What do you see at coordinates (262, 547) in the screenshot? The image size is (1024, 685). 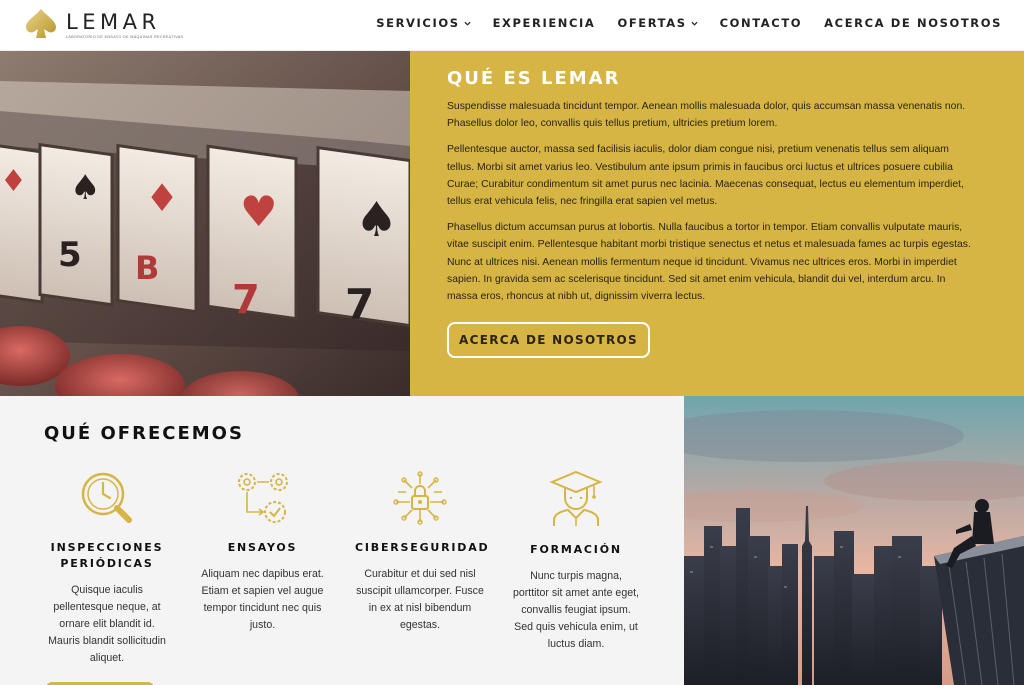 I see `offer-title: ENSAYOS` at bounding box center [262, 547].